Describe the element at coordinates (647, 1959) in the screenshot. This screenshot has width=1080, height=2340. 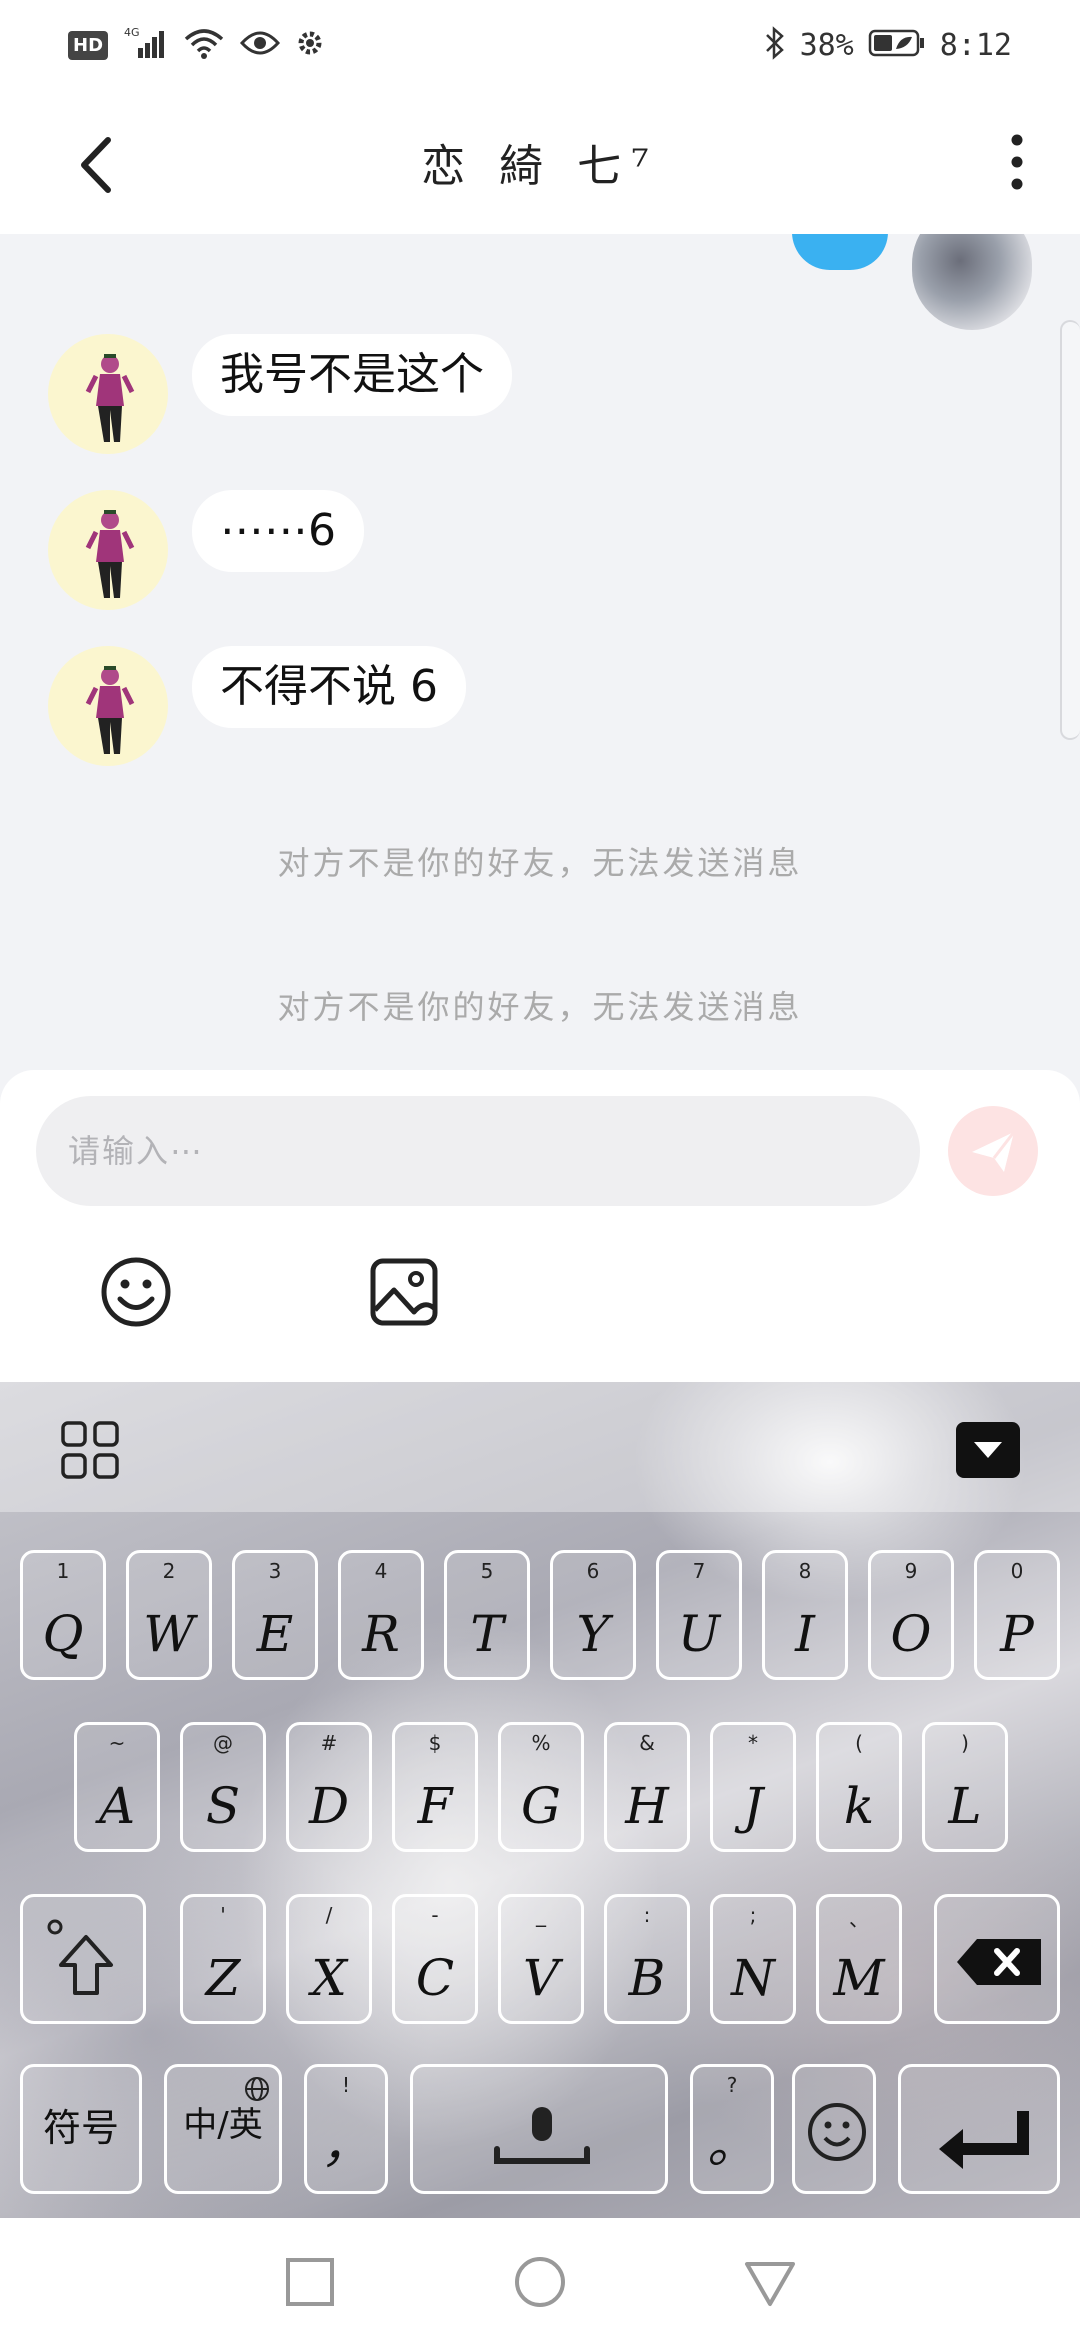
I see `key-b: :B` at that location.